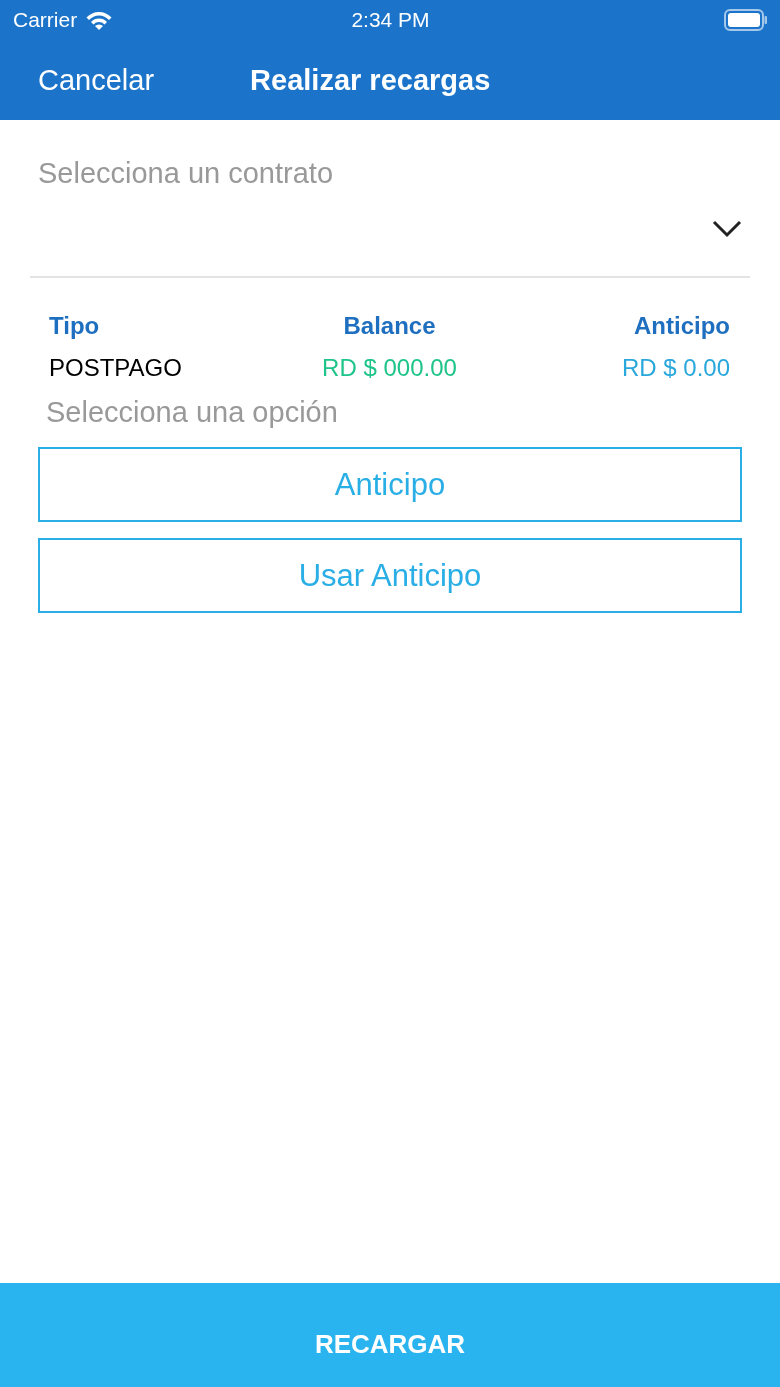 The height and width of the screenshot is (1387, 780). Describe the element at coordinates (99, 20) in the screenshot. I see `wifi-icon` at that location.